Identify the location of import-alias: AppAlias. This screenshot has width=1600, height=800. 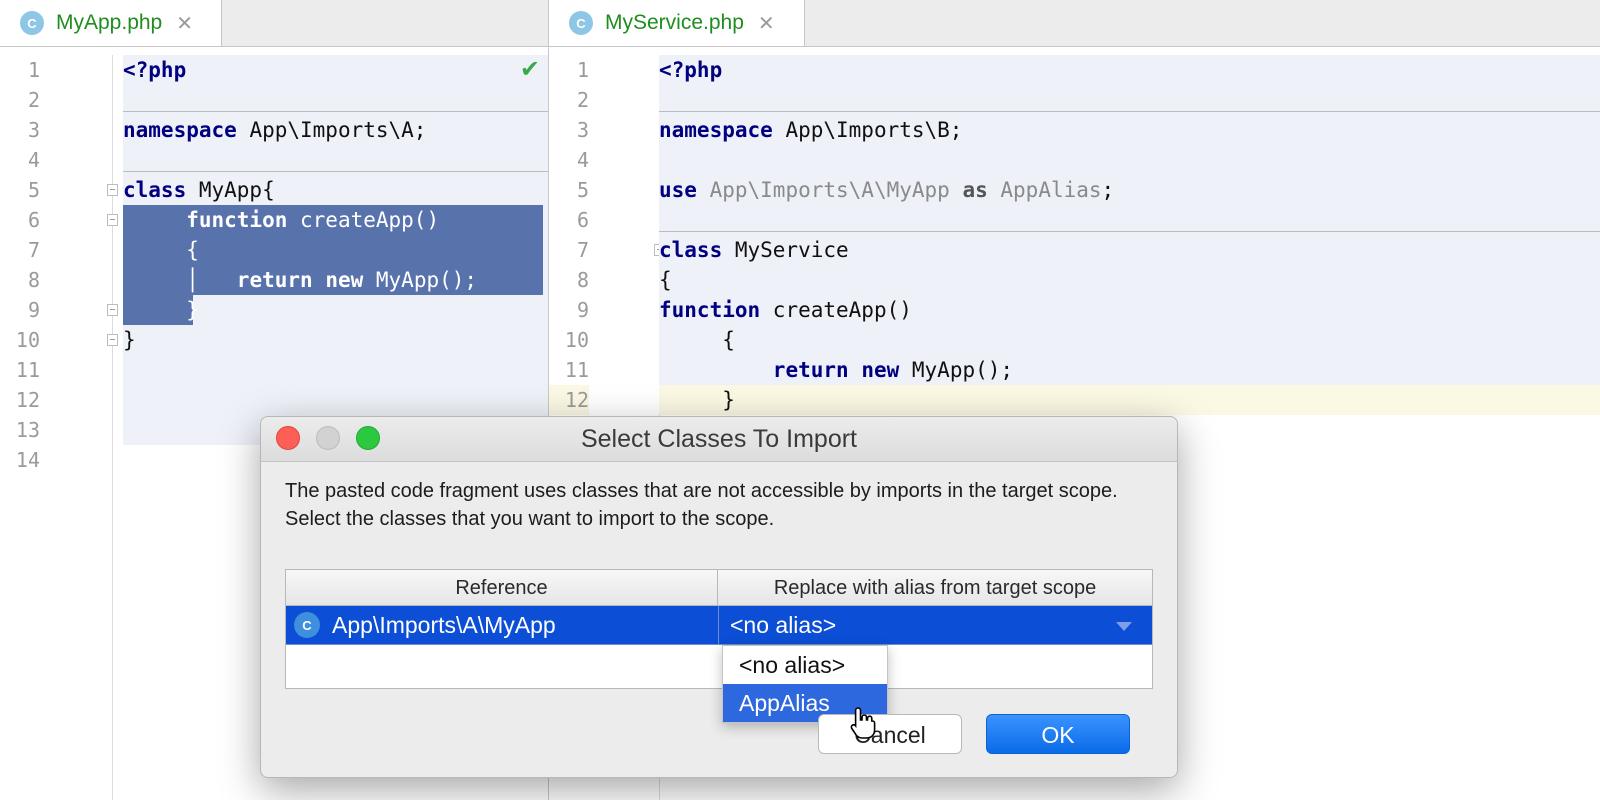
(1044, 190).